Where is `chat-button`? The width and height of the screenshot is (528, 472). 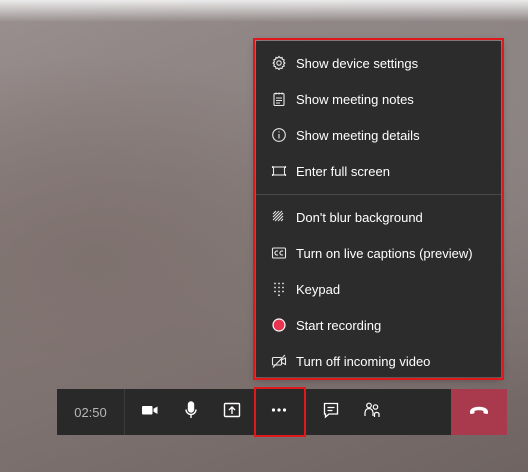 chat-button is located at coordinates (330, 412).